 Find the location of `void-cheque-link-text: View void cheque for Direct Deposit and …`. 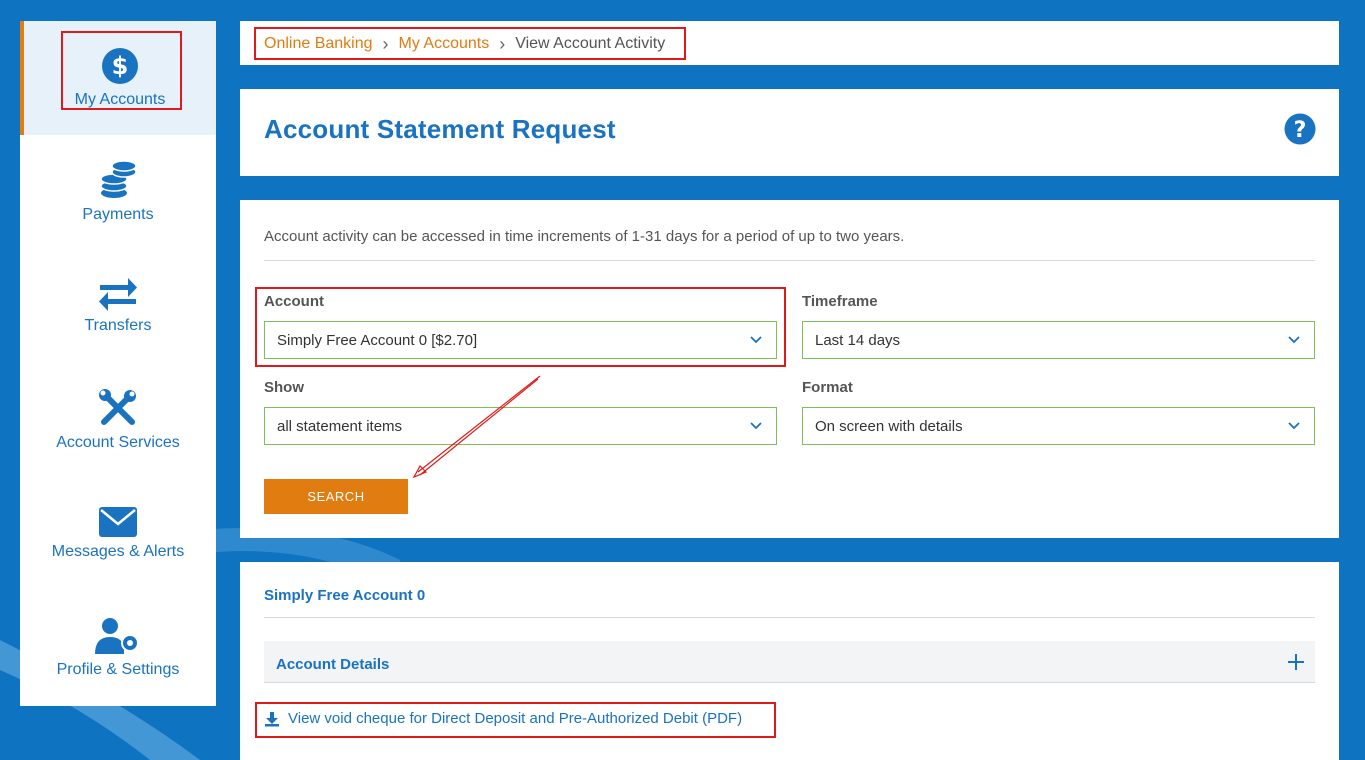

void-cheque-link-text: View void cheque for Direct Deposit and … is located at coordinates (515, 718).